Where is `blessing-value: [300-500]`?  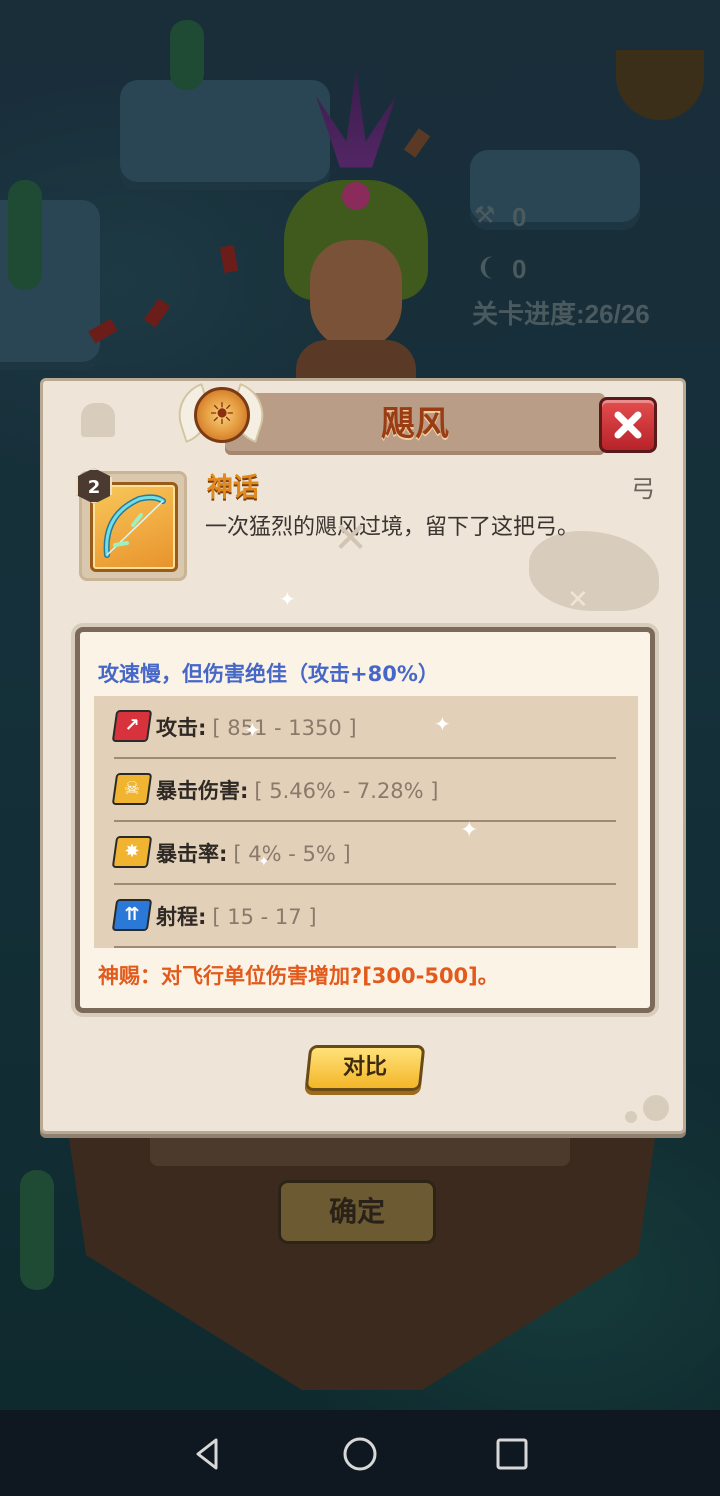
blessing-value: [300-500] is located at coordinates (420, 976).